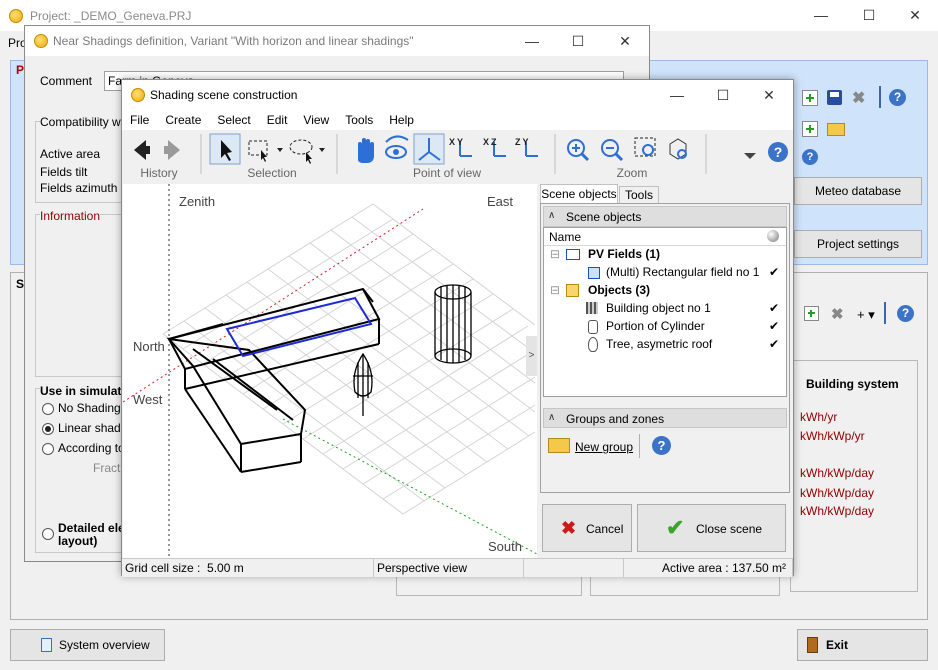  Describe the element at coordinates (70, 154) in the screenshot. I see `active-area-label: Active area` at that location.